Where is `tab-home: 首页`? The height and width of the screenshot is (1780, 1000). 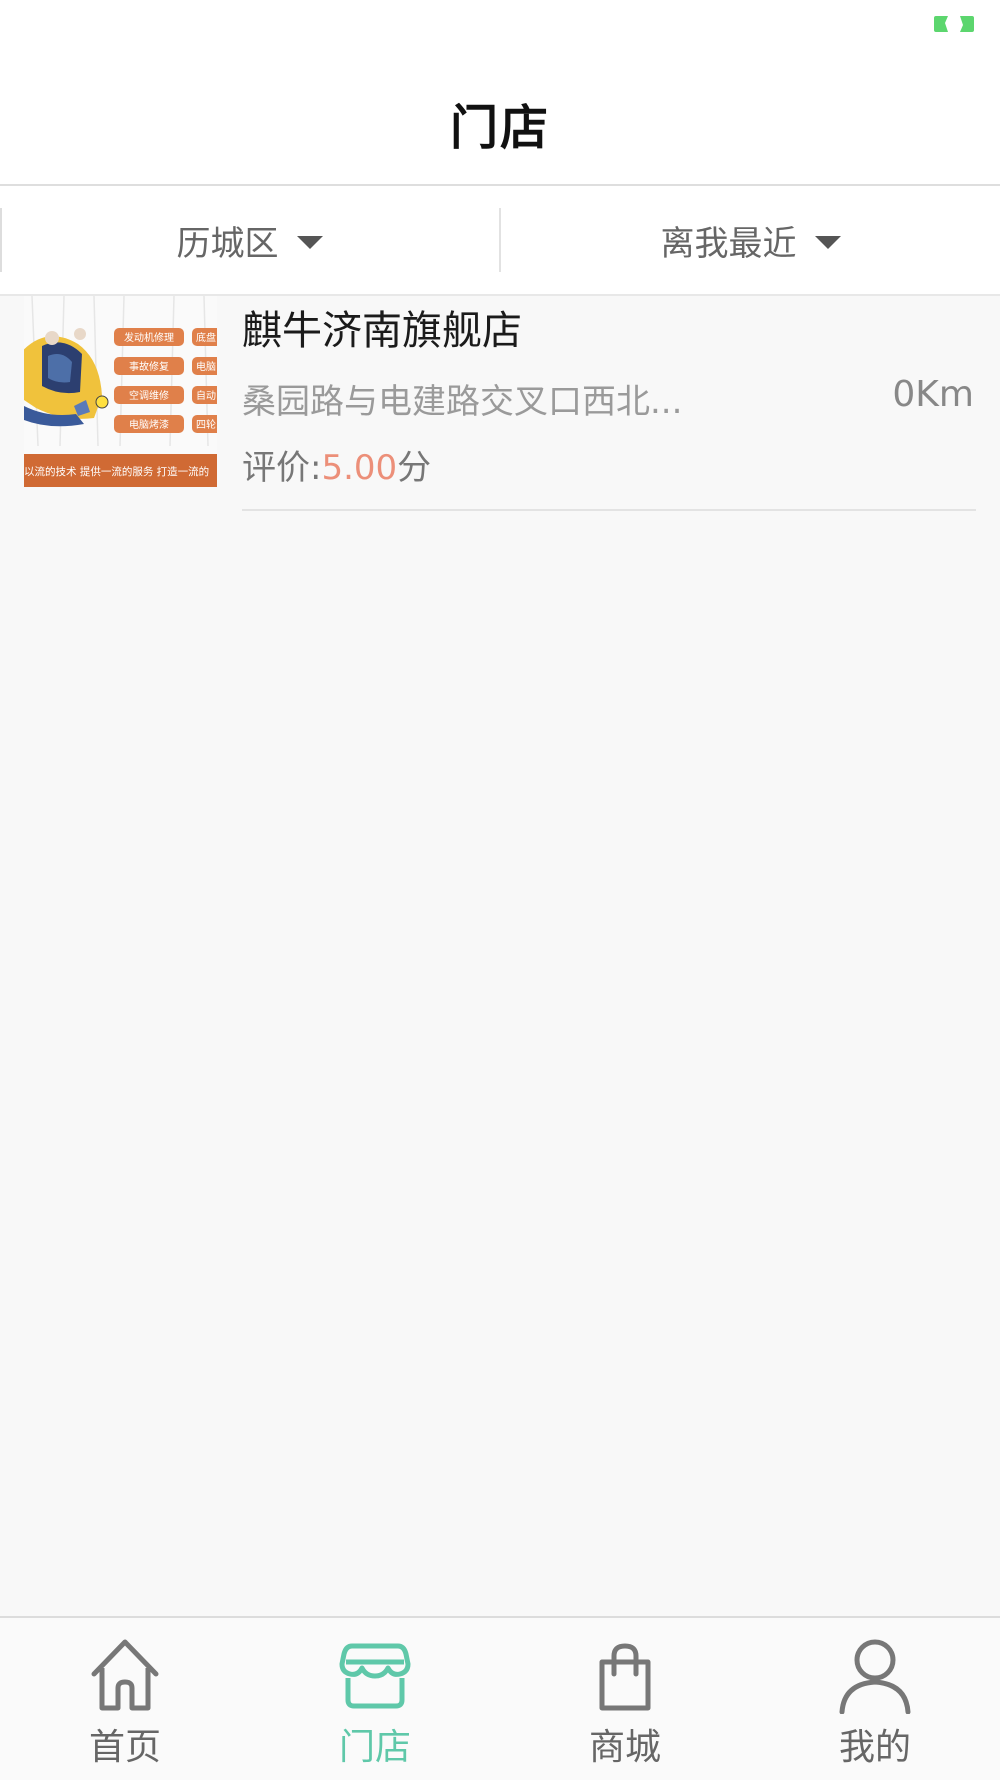 tab-home: 首页 is located at coordinates (125, 1699).